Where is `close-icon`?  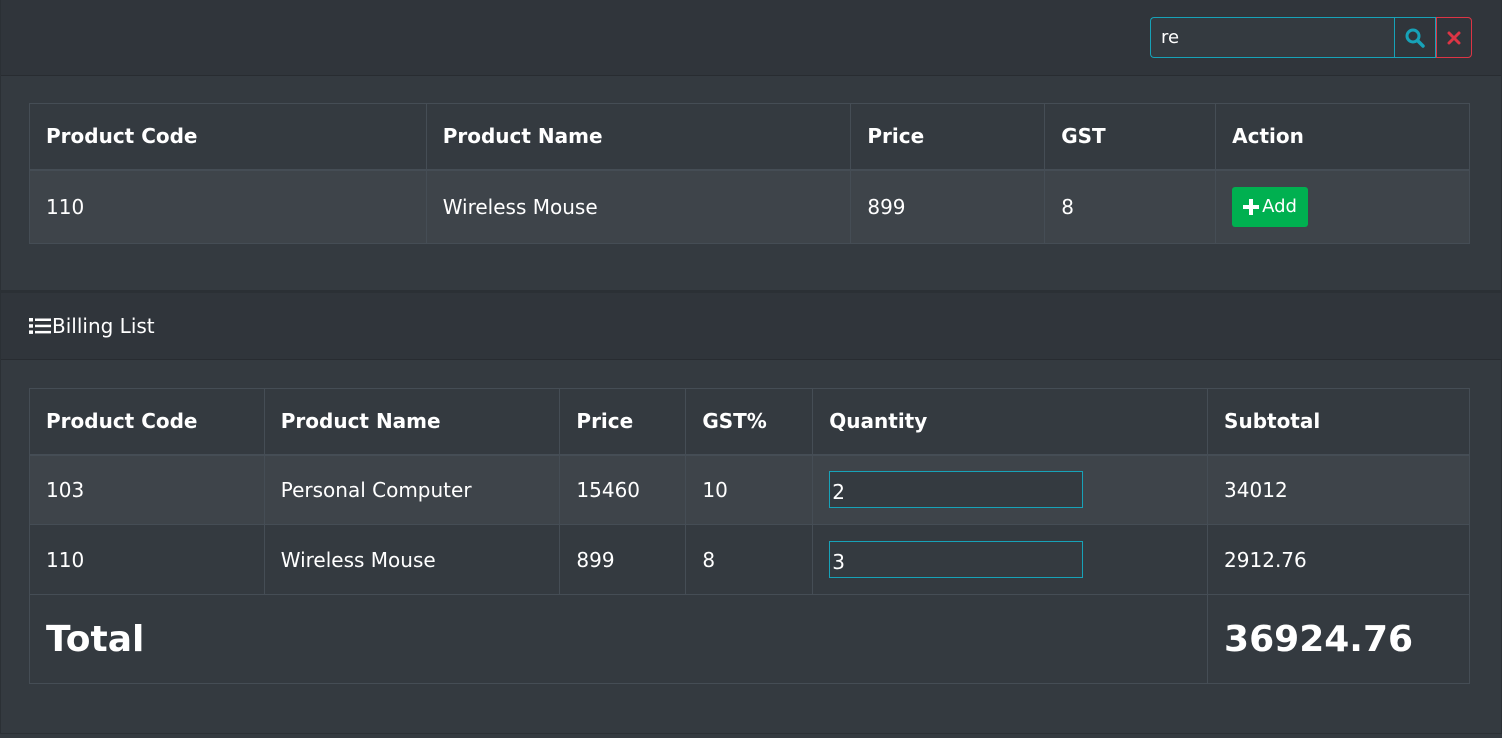 close-icon is located at coordinates (1454, 37).